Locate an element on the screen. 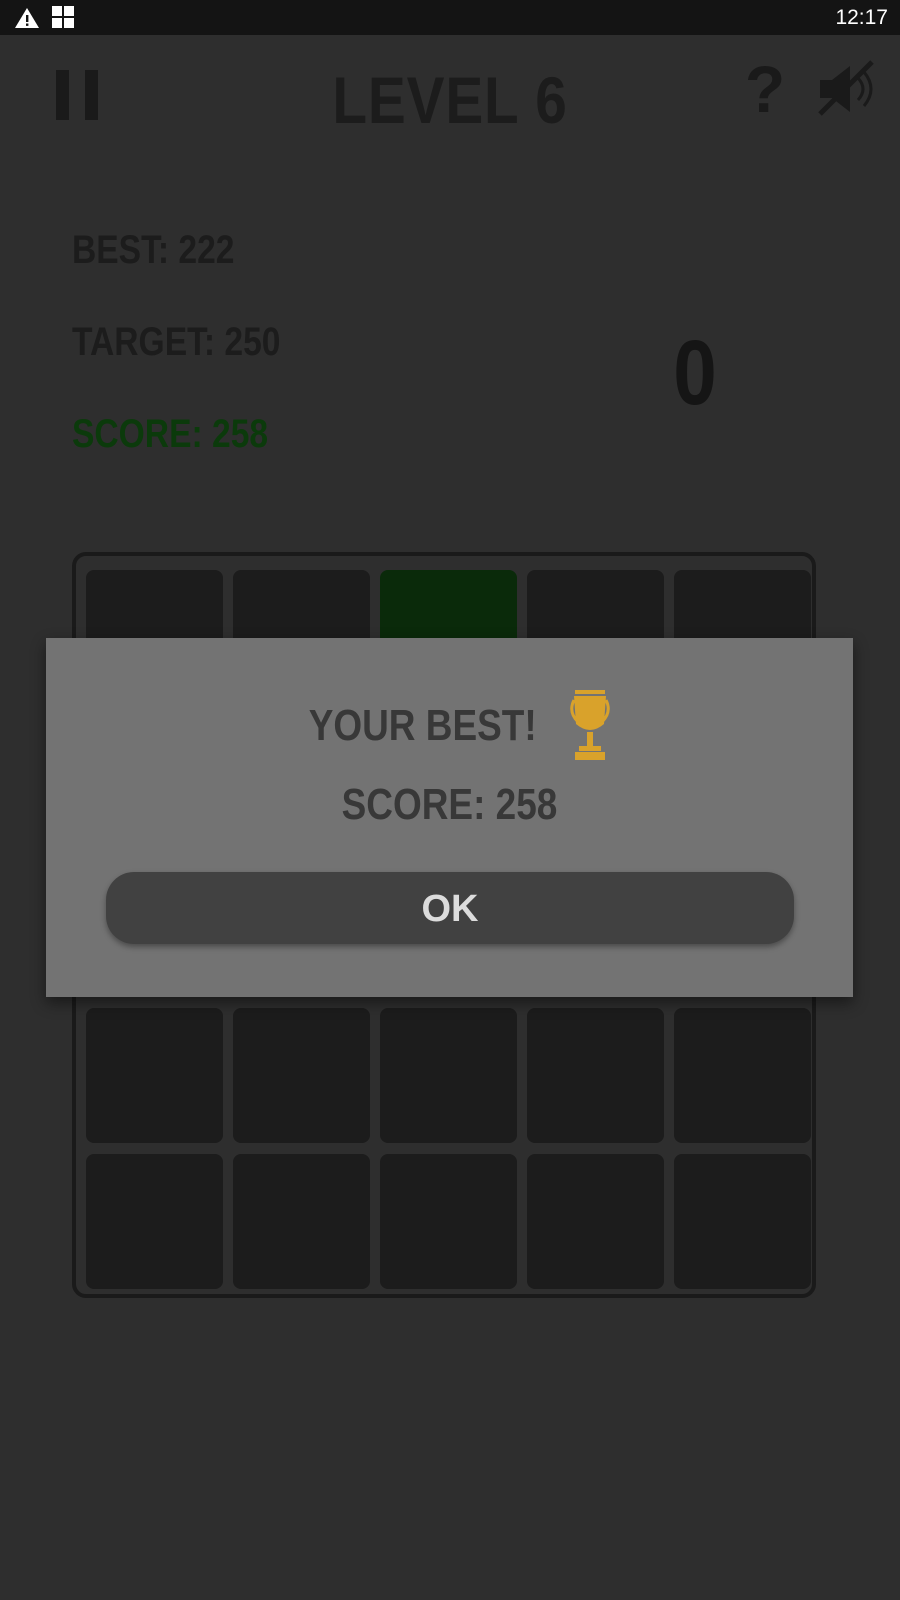 This screenshot has width=900, height=1600. help-icon: ? is located at coordinates (765, 89).